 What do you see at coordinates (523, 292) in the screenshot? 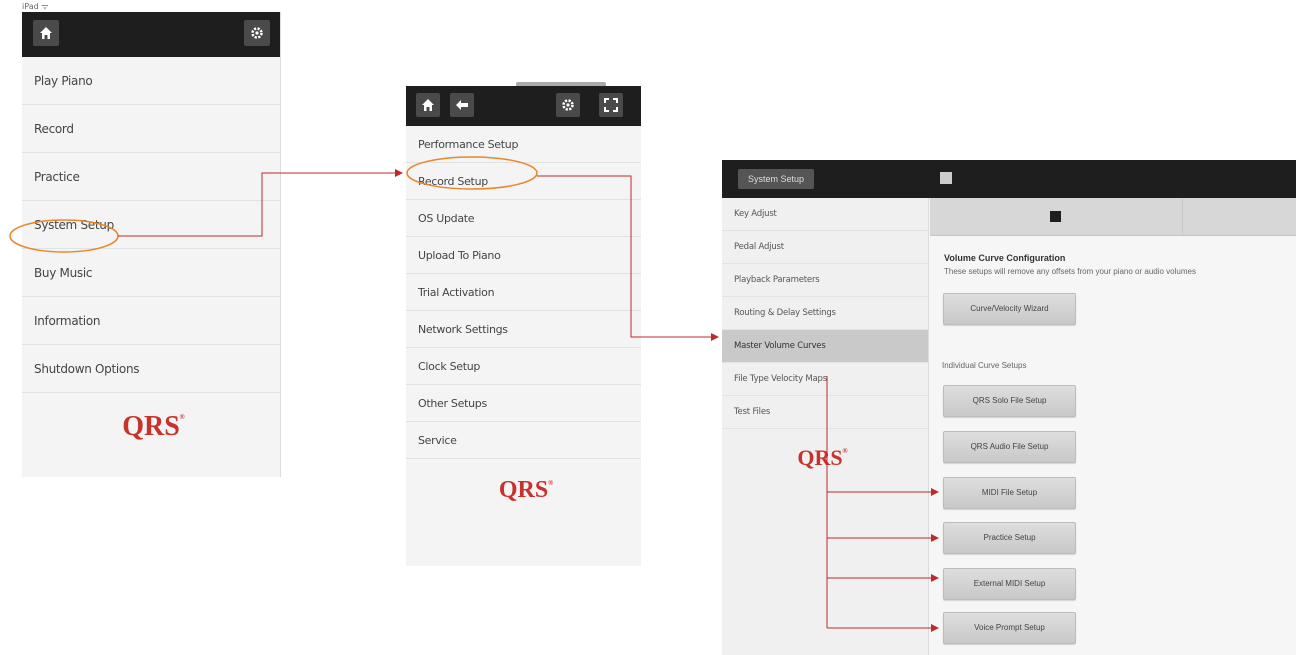
I see `menu-item-trial-activation: Trial Activation` at bounding box center [523, 292].